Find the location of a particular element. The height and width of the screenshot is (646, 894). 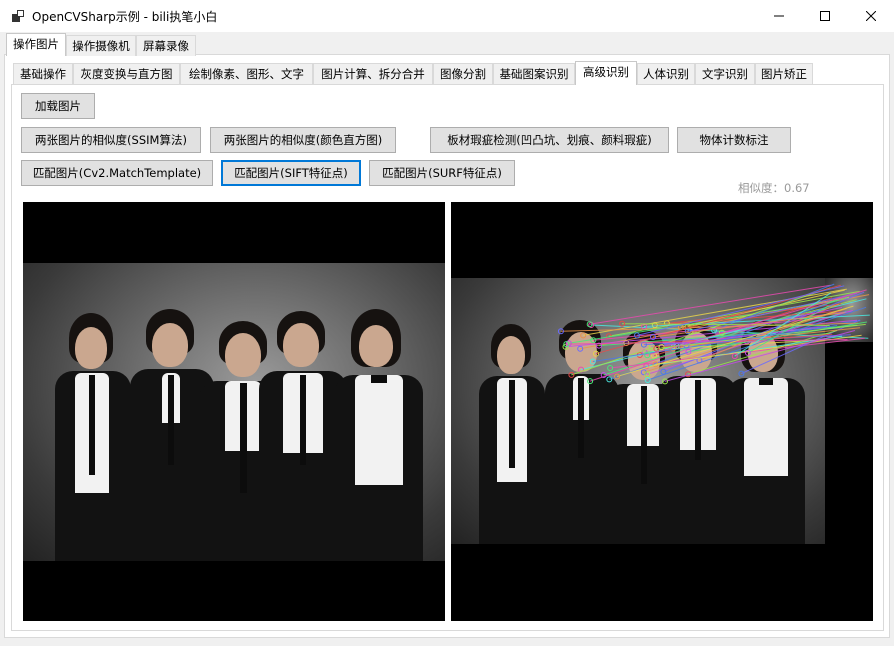

load-image-button: 加载图片 is located at coordinates (58, 106).